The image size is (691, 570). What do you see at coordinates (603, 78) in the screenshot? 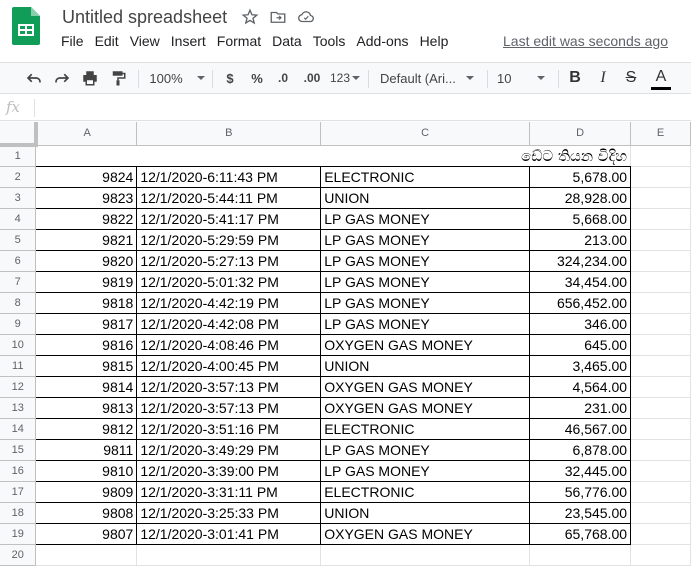
I see `italic-button: I` at bounding box center [603, 78].